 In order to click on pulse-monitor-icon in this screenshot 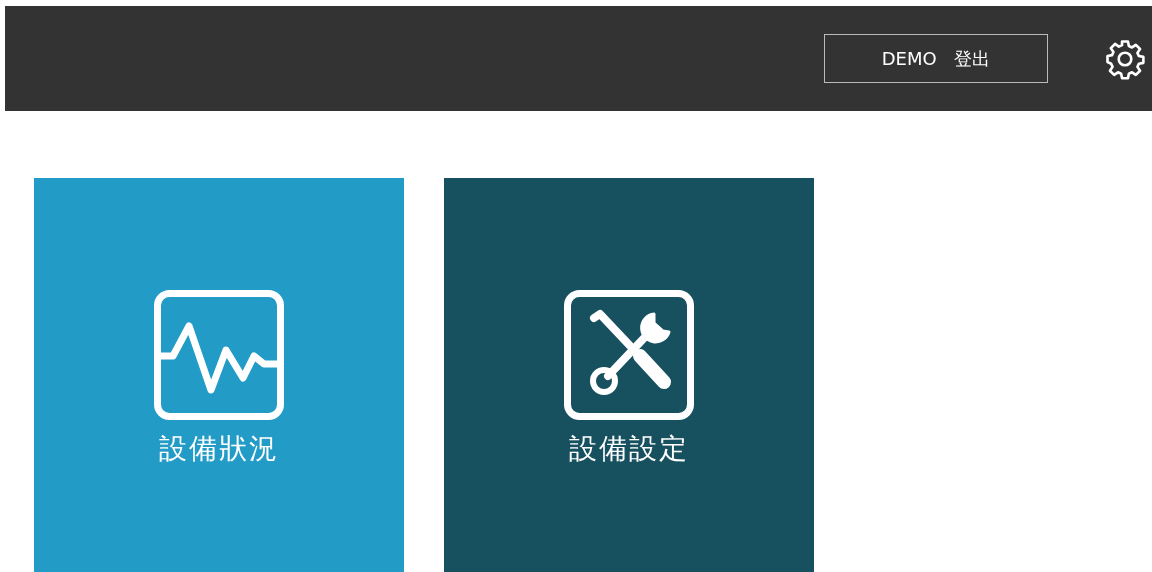, I will do `click(219, 355)`.